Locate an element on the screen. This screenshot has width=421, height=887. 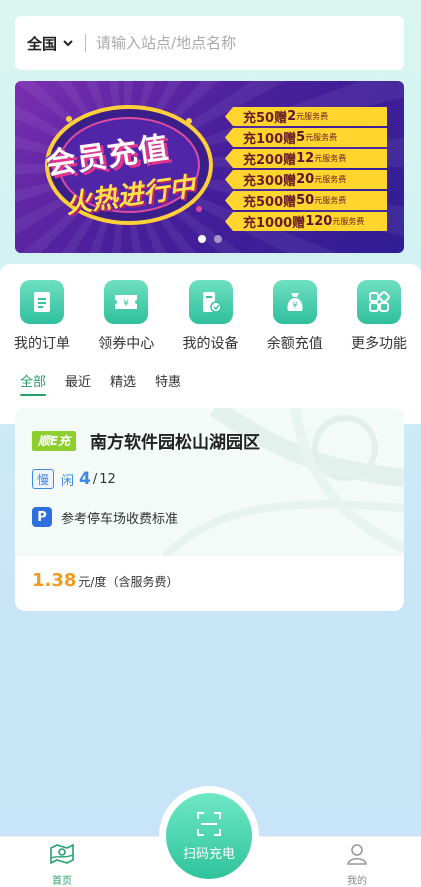
quick-action-more: 更多功能 is located at coordinates (379, 316).